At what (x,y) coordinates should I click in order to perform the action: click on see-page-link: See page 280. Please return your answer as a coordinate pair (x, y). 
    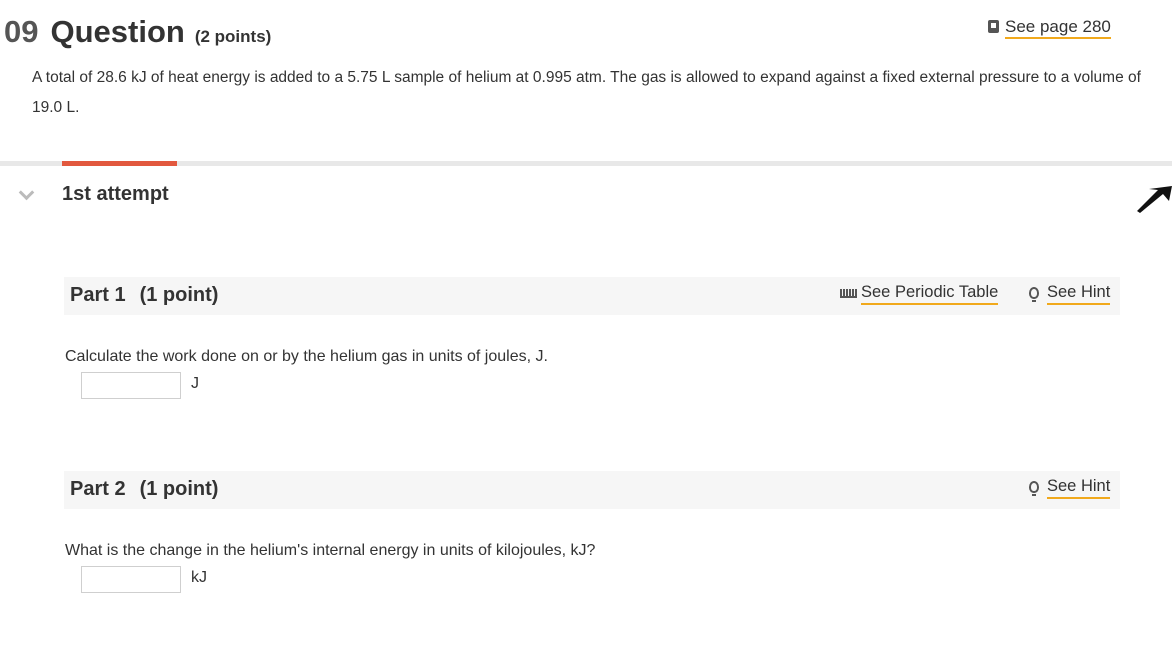
    Looking at the image, I should click on (1049, 28).